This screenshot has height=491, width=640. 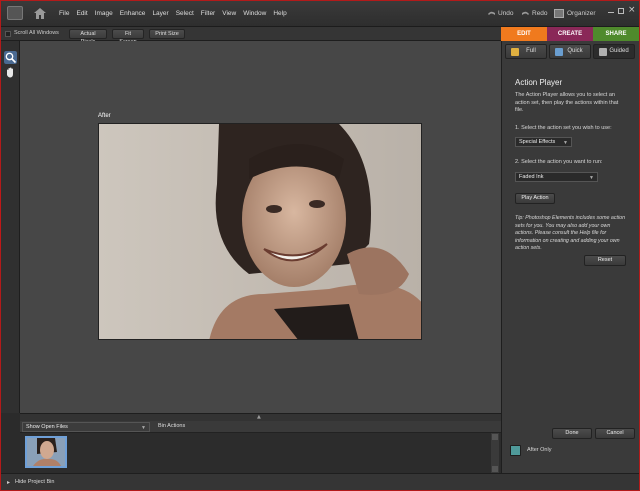 I want to click on print-size-button: Print Size, so click(x=167, y=34).